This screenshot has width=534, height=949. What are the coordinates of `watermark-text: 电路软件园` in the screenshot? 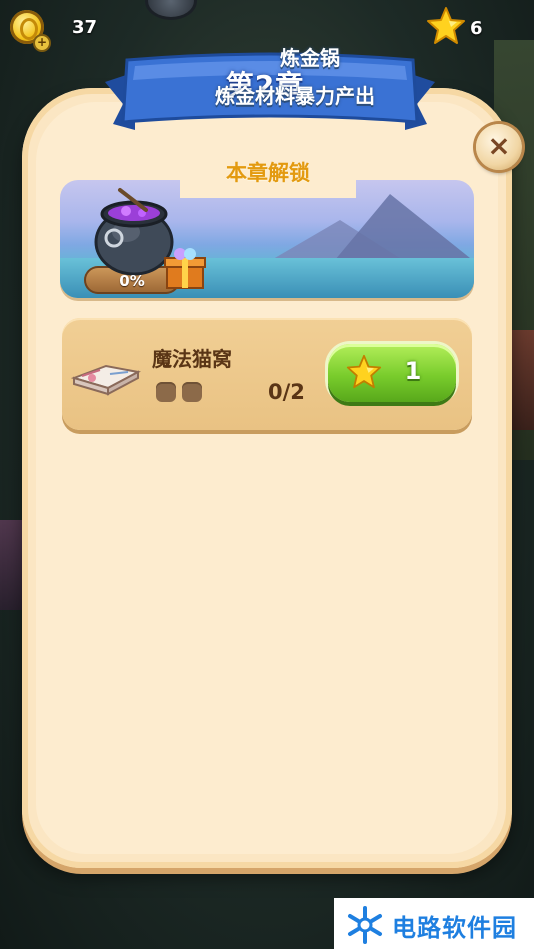 It's located at (454, 928).